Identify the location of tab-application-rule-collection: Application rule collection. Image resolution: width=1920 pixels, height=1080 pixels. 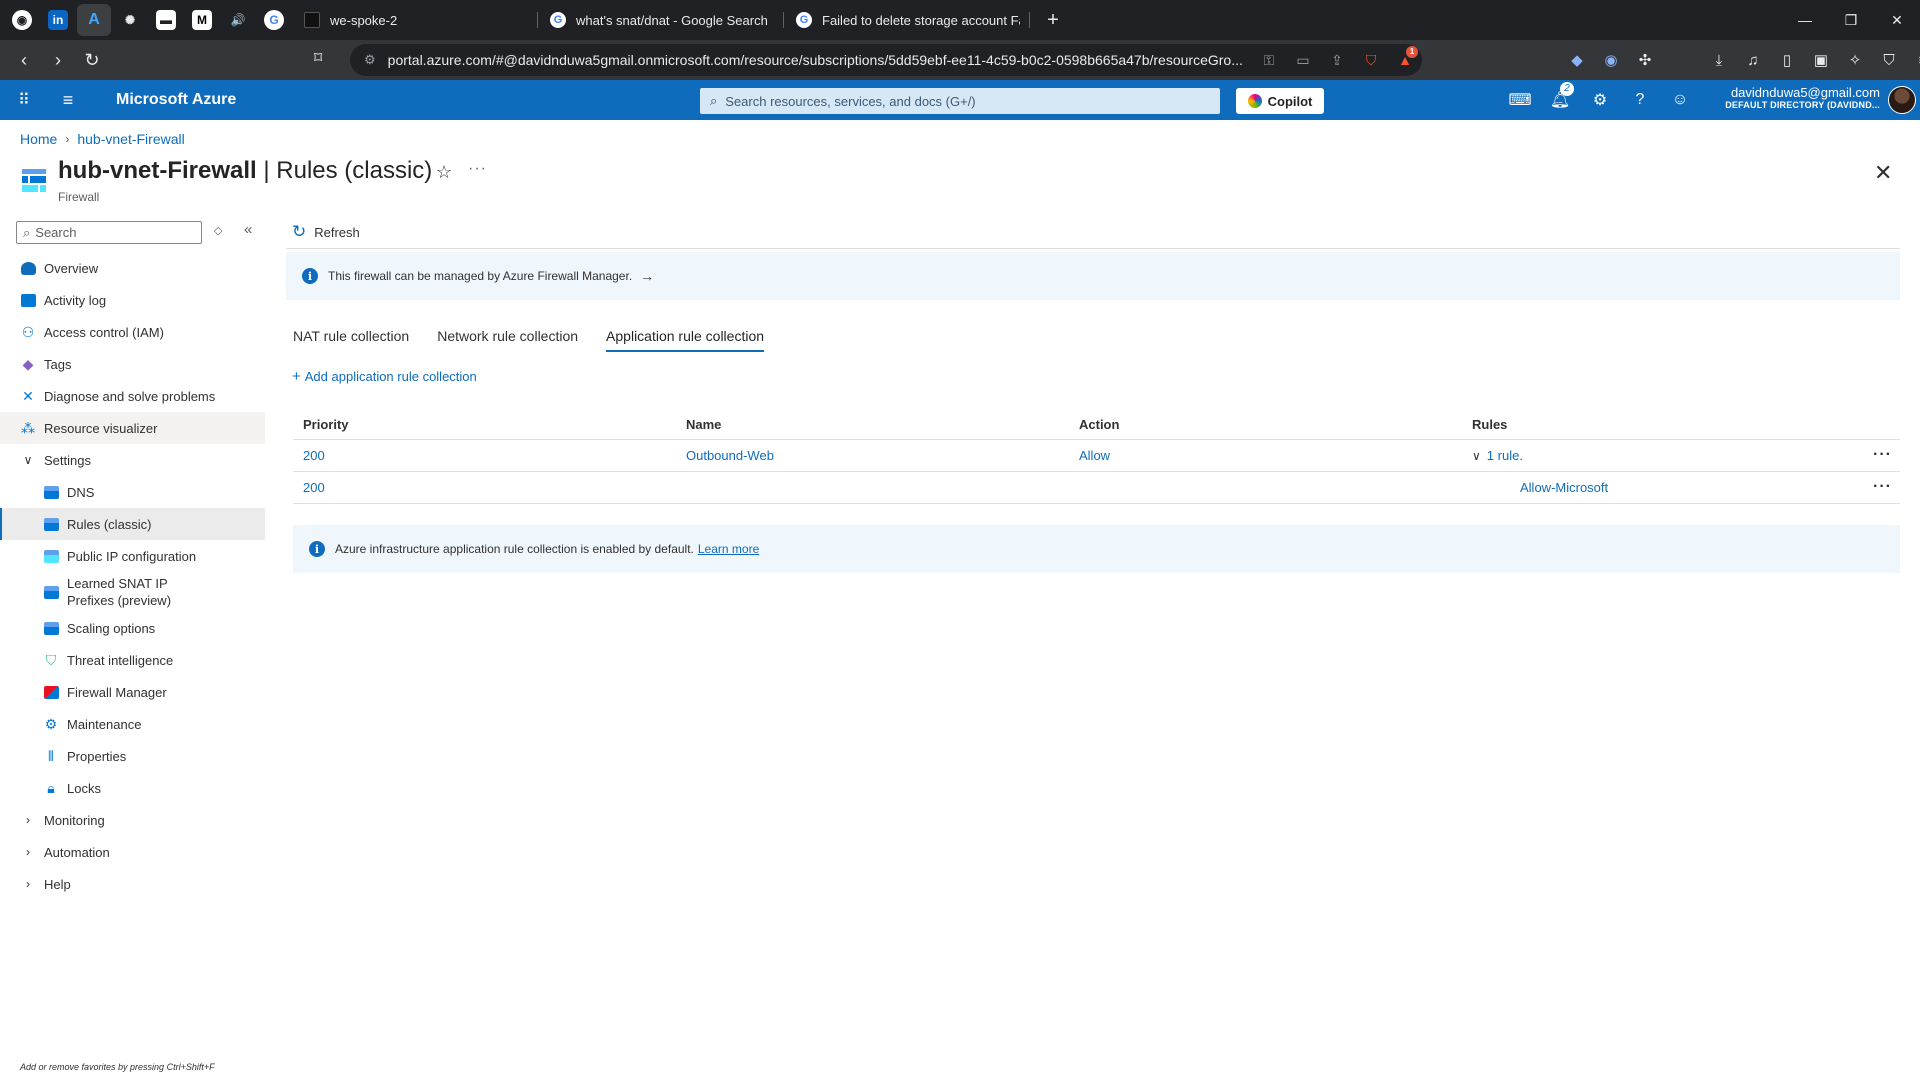
(685, 340).